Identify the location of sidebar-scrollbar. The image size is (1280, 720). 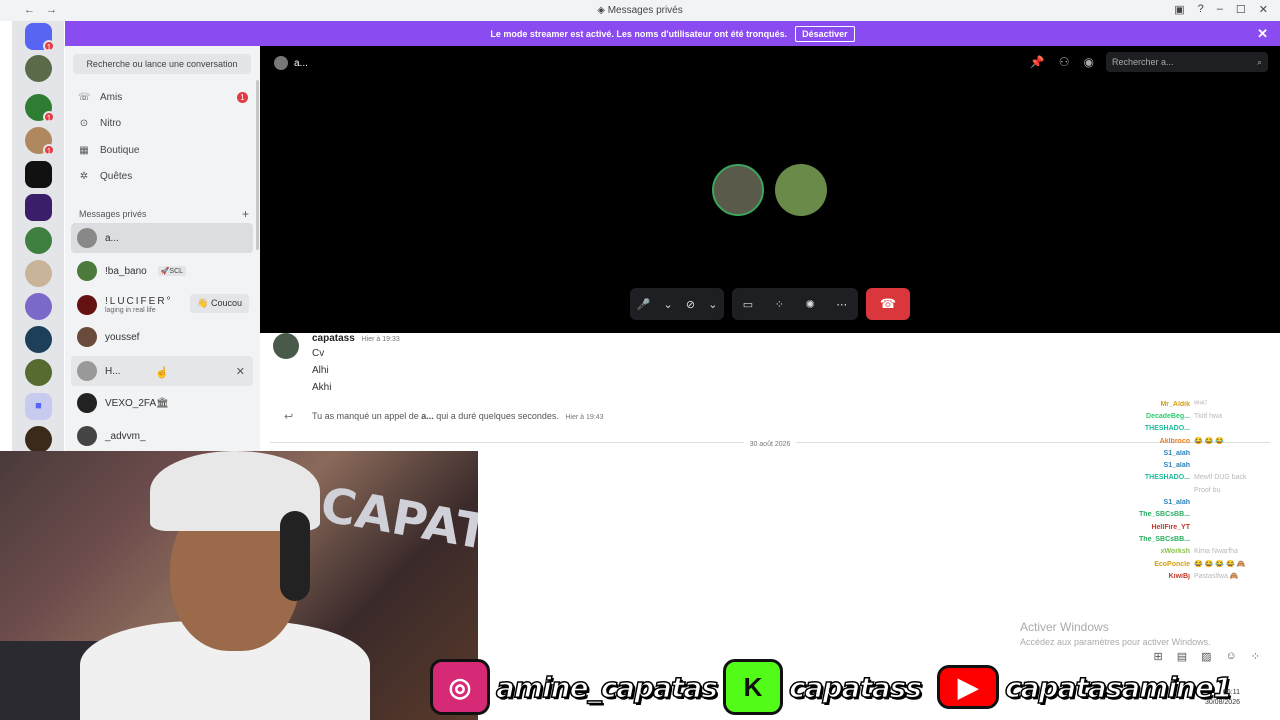
(257, 165).